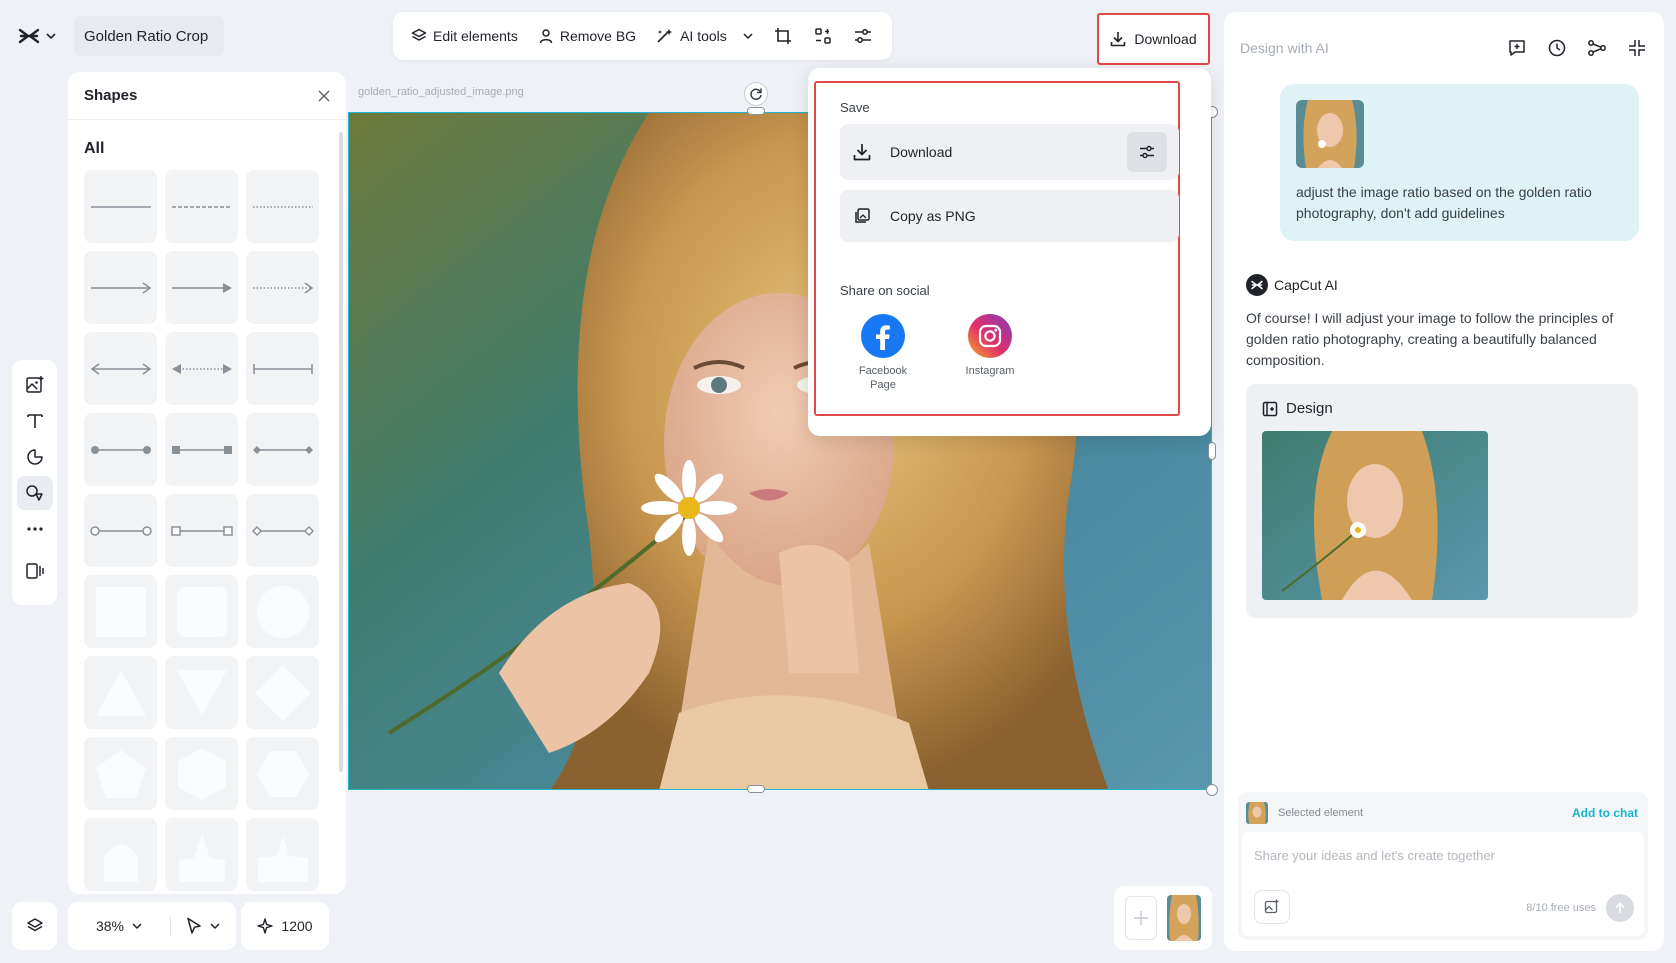 The width and height of the screenshot is (1676, 963). I want to click on resize-handle-bottom, so click(756, 789).